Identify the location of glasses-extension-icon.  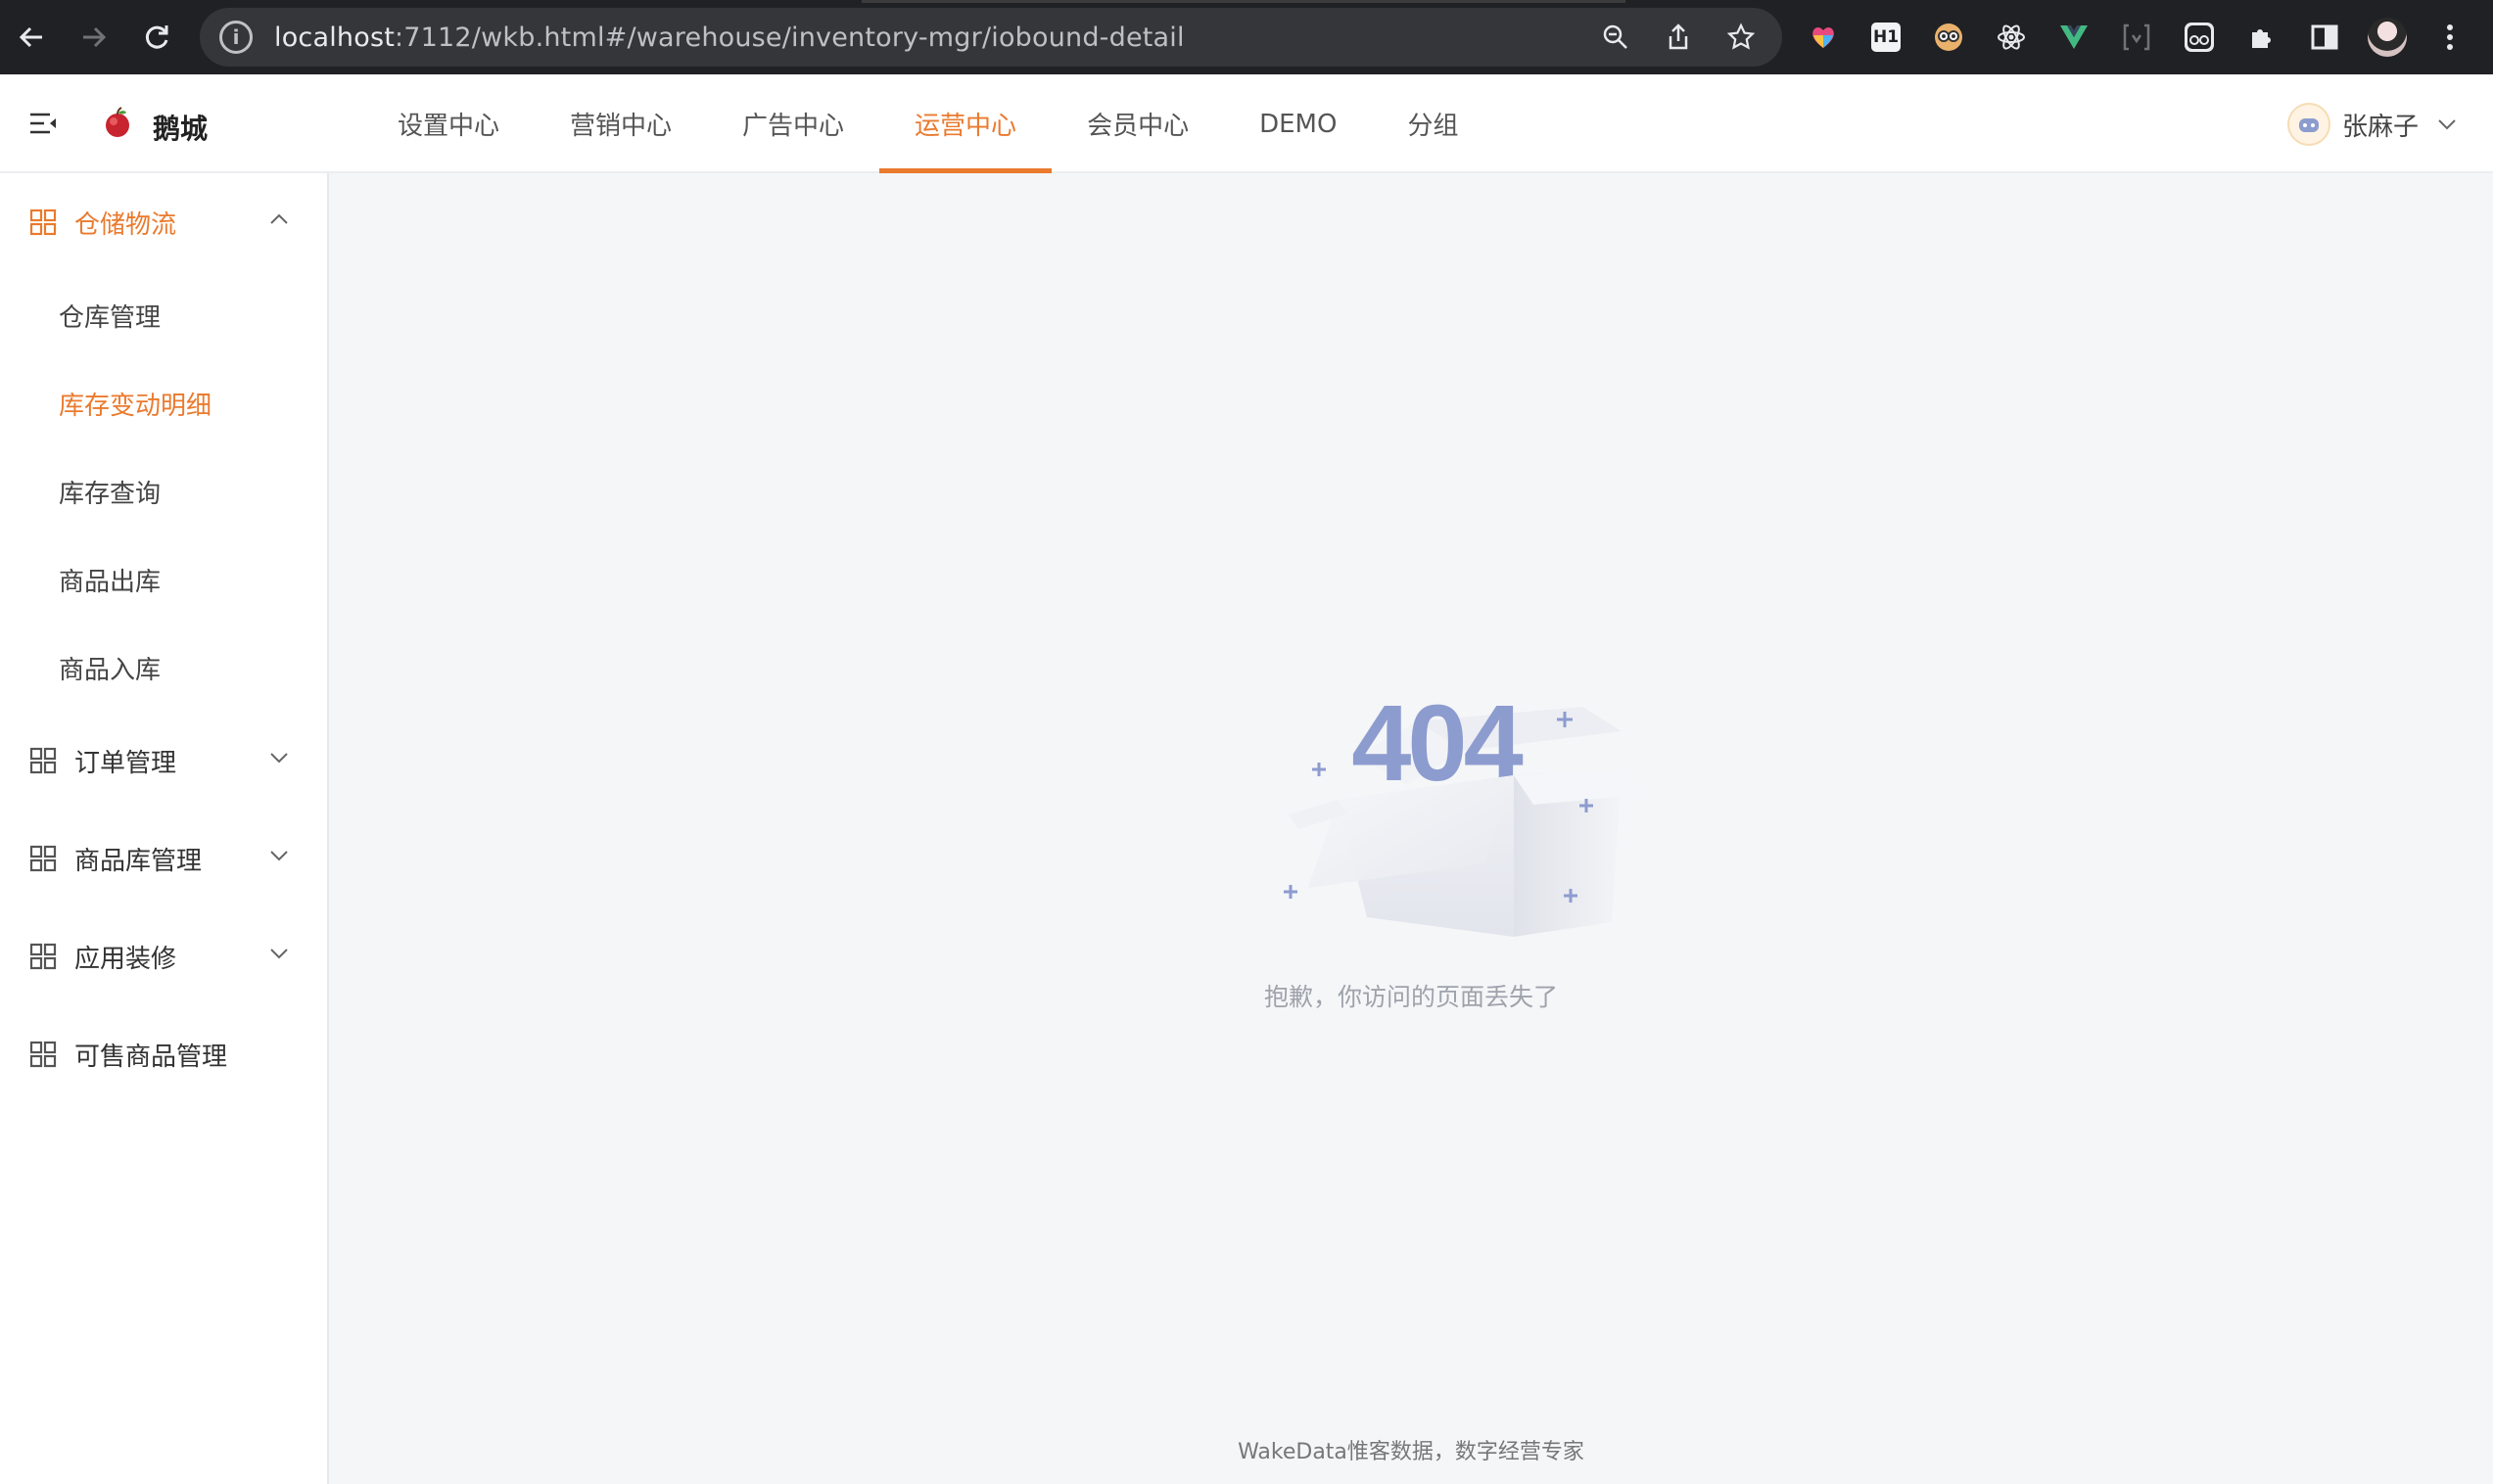
(2199, 37).